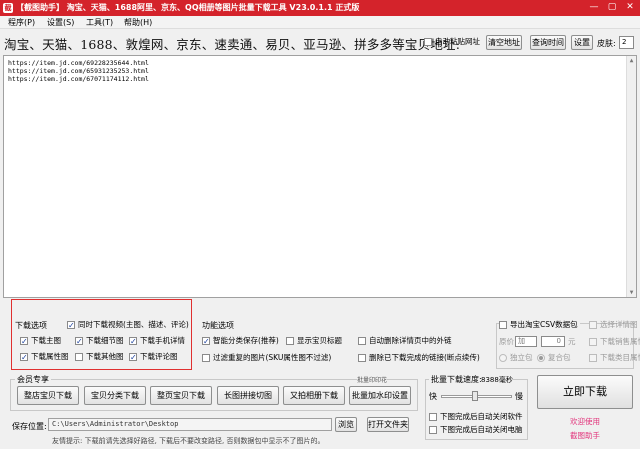 This screenshot has width=640, height=449. Describe the element at coordinates (585, 421) in the screenshot. I see `welcome-text: 欢迎使用` at that location.